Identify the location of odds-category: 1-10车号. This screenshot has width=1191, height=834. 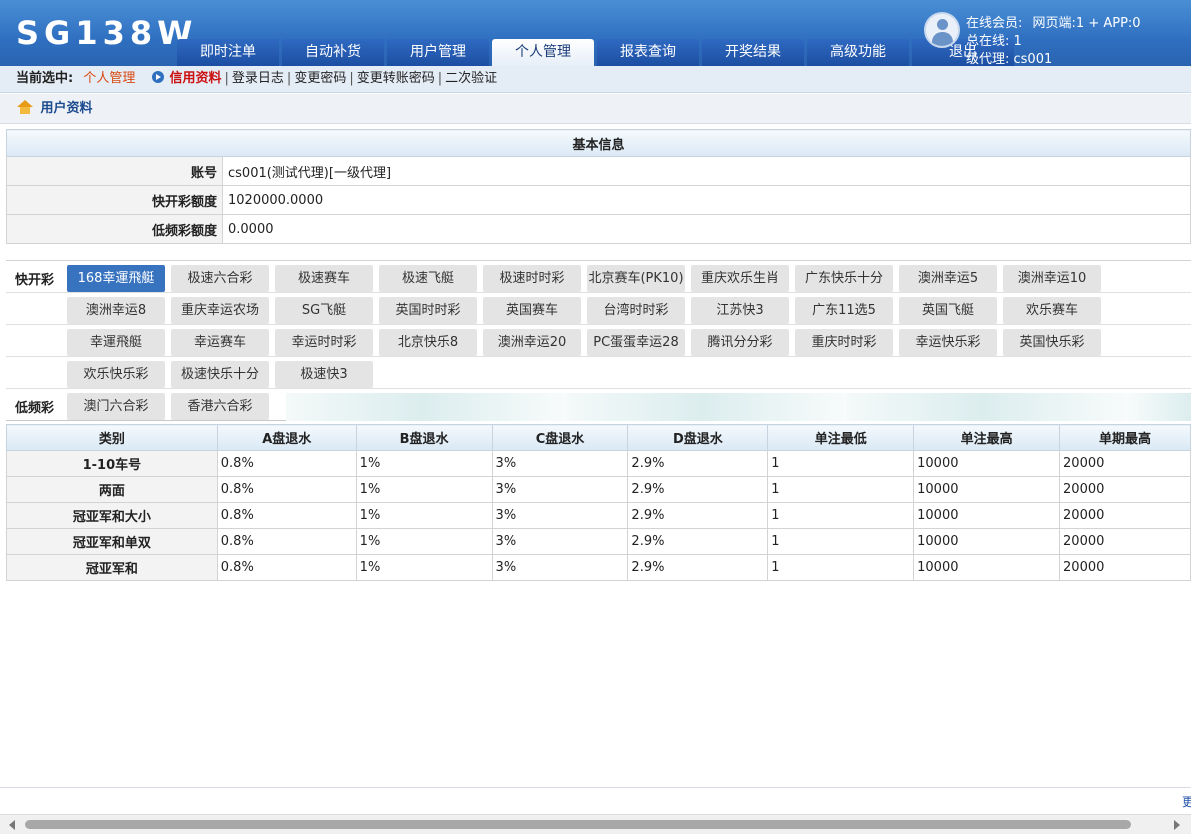
(112, 463).